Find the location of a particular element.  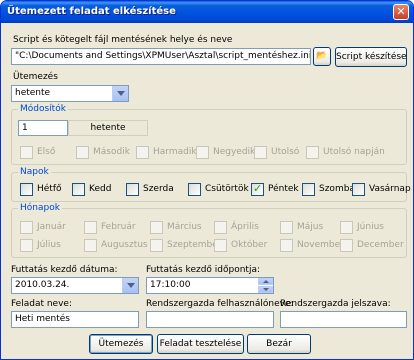

window-title: Ütemezett feladat elkészítése is located at coordinates (91, 11).